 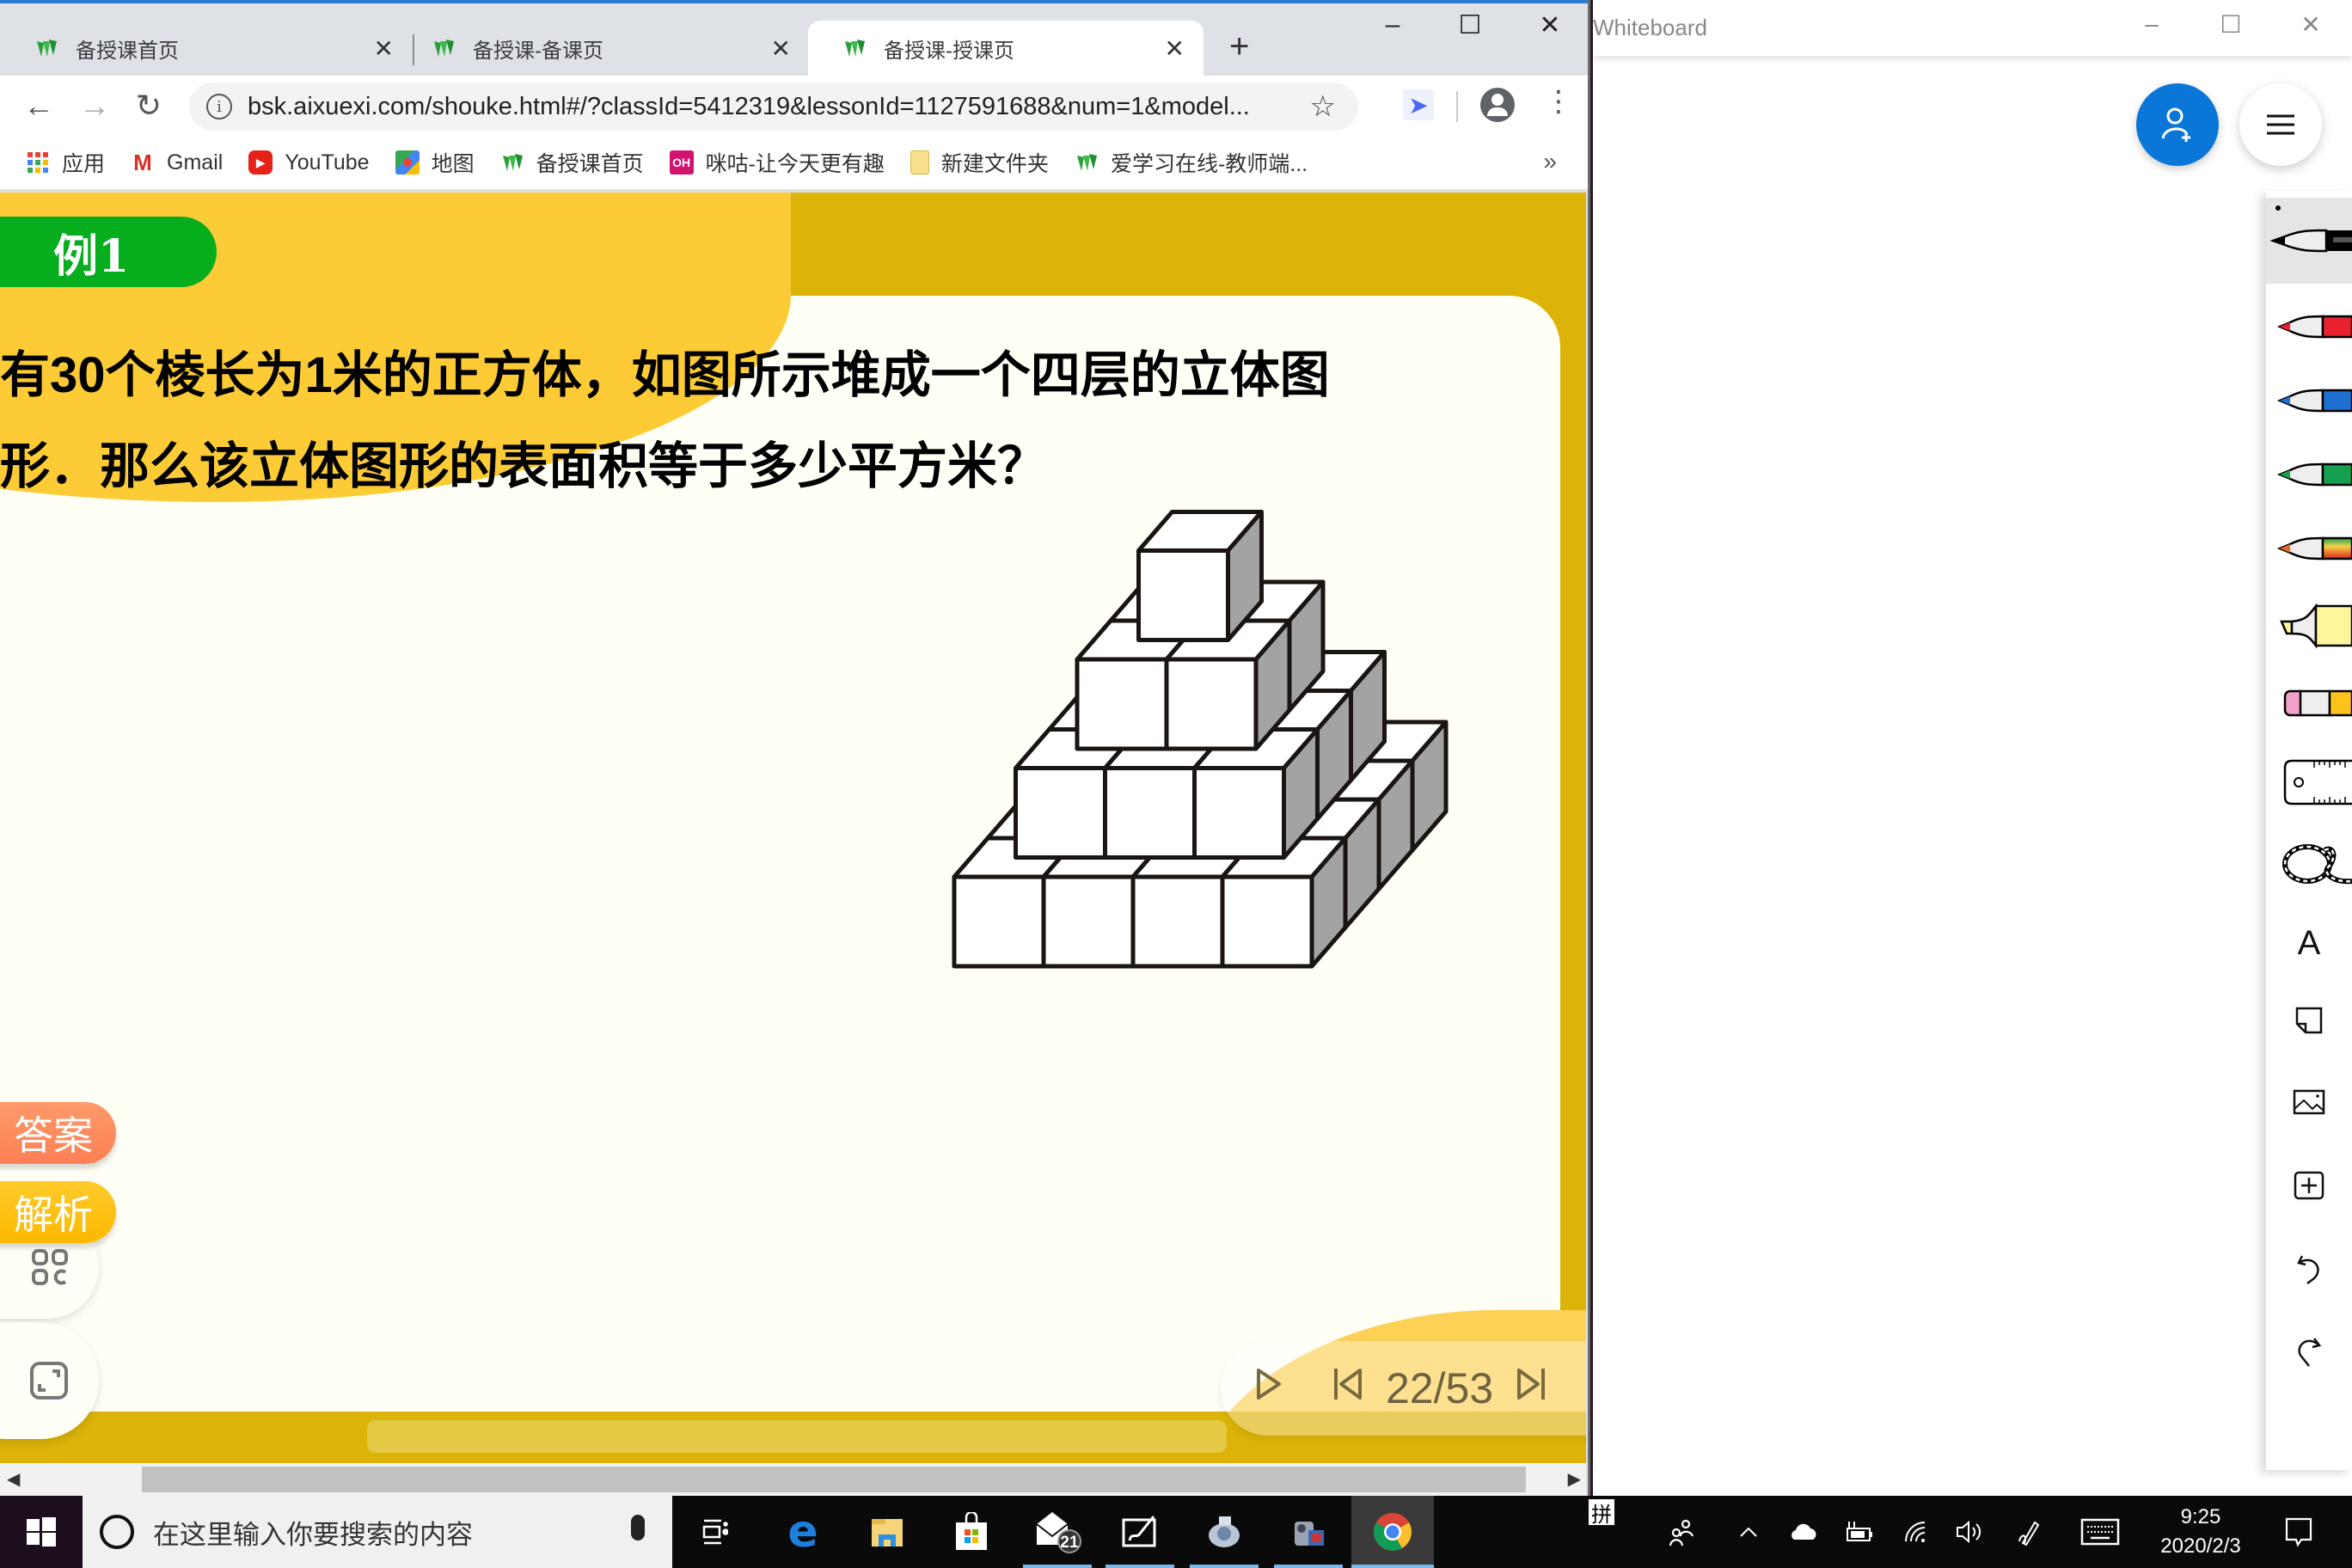 I want to click on bookmark-maps: 地图, so click(x=435, y=162).